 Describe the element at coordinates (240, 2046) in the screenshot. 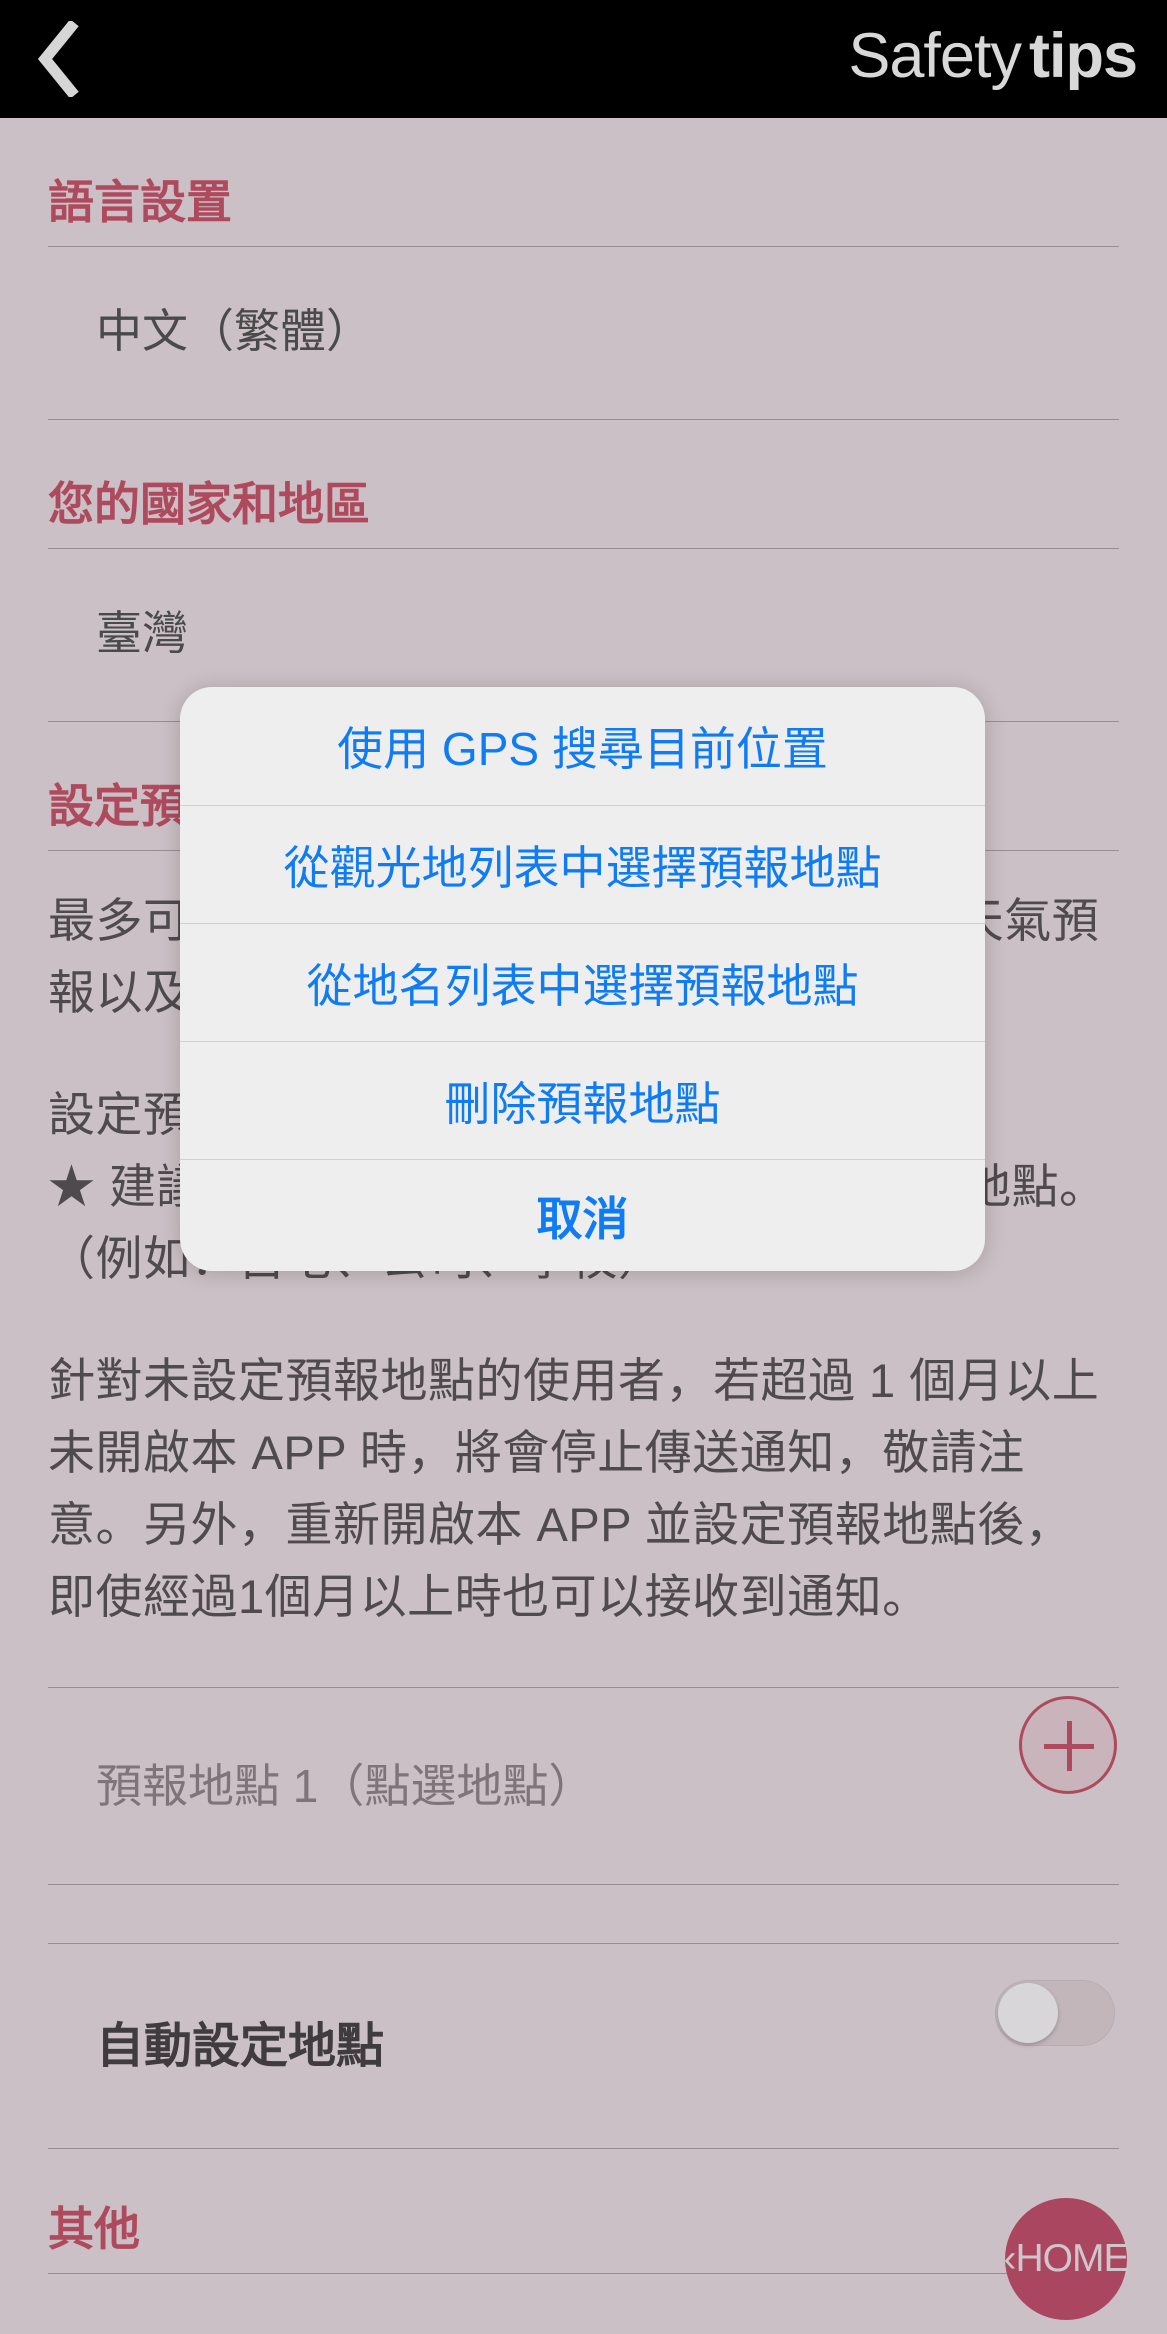

I see `auto-location-label: 自動設定地點` at that location.